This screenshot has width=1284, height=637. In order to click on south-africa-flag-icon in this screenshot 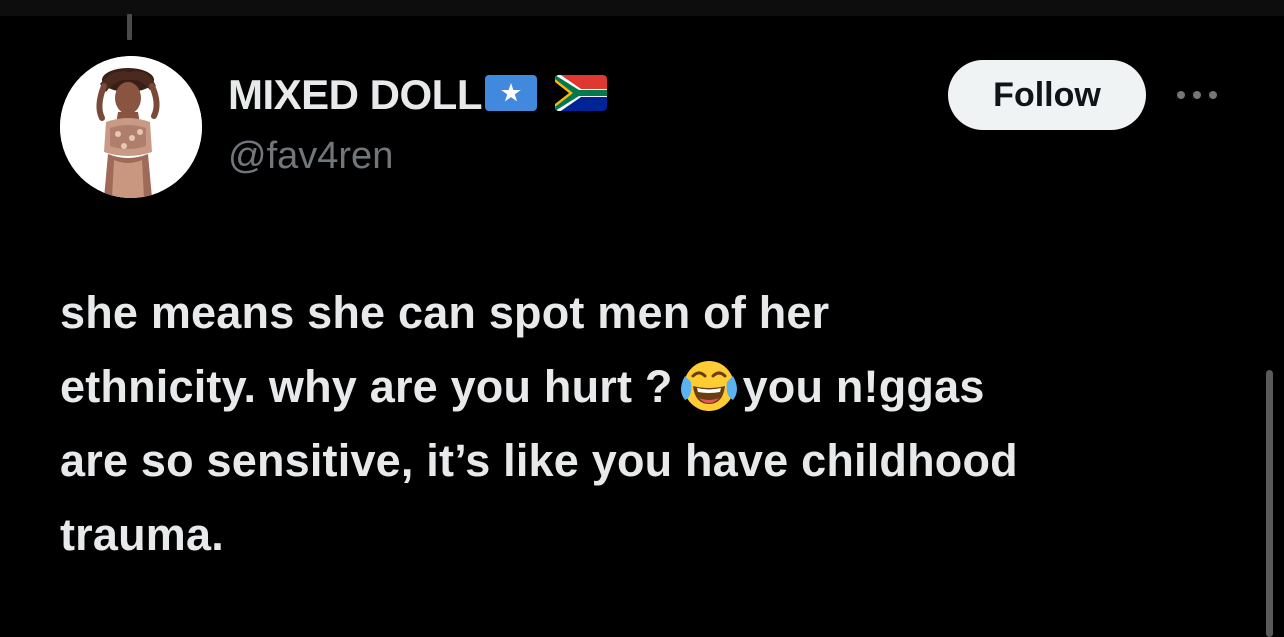, I will do `click(581, 95)`.